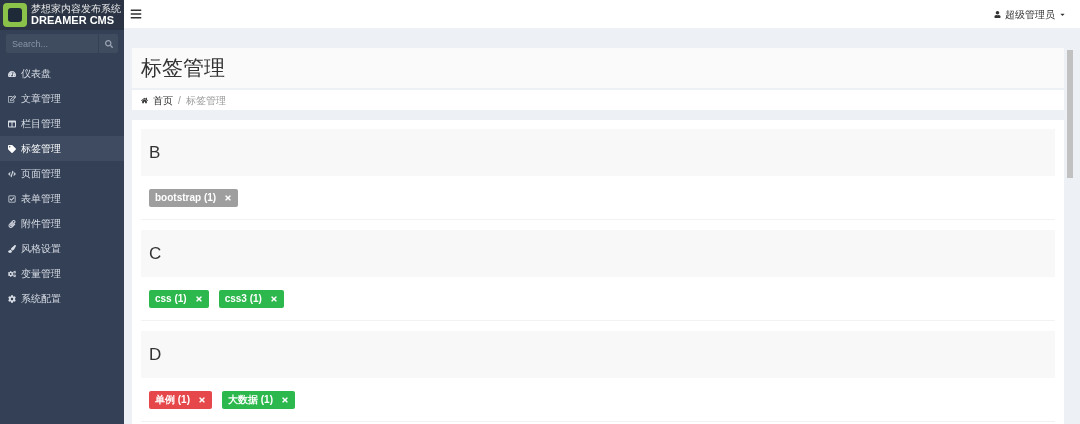 This screenshot has width=1080, height=424. I want to click on group-letter: C, so click(155, 253).